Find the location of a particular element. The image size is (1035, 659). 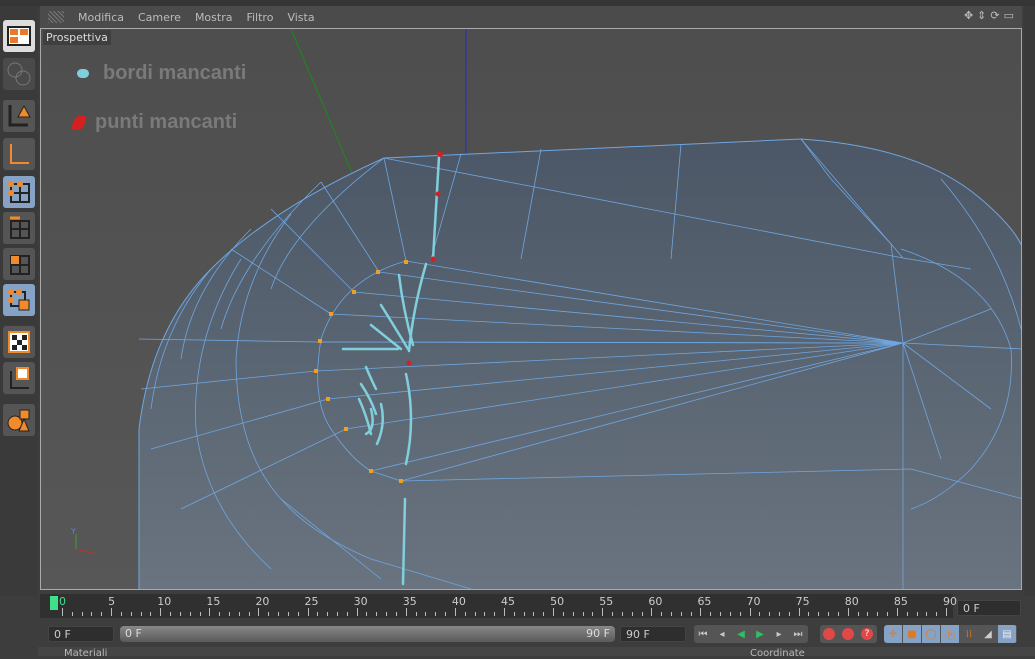

rotation-key-icon: ◯ is located at coordinates (931, 634).